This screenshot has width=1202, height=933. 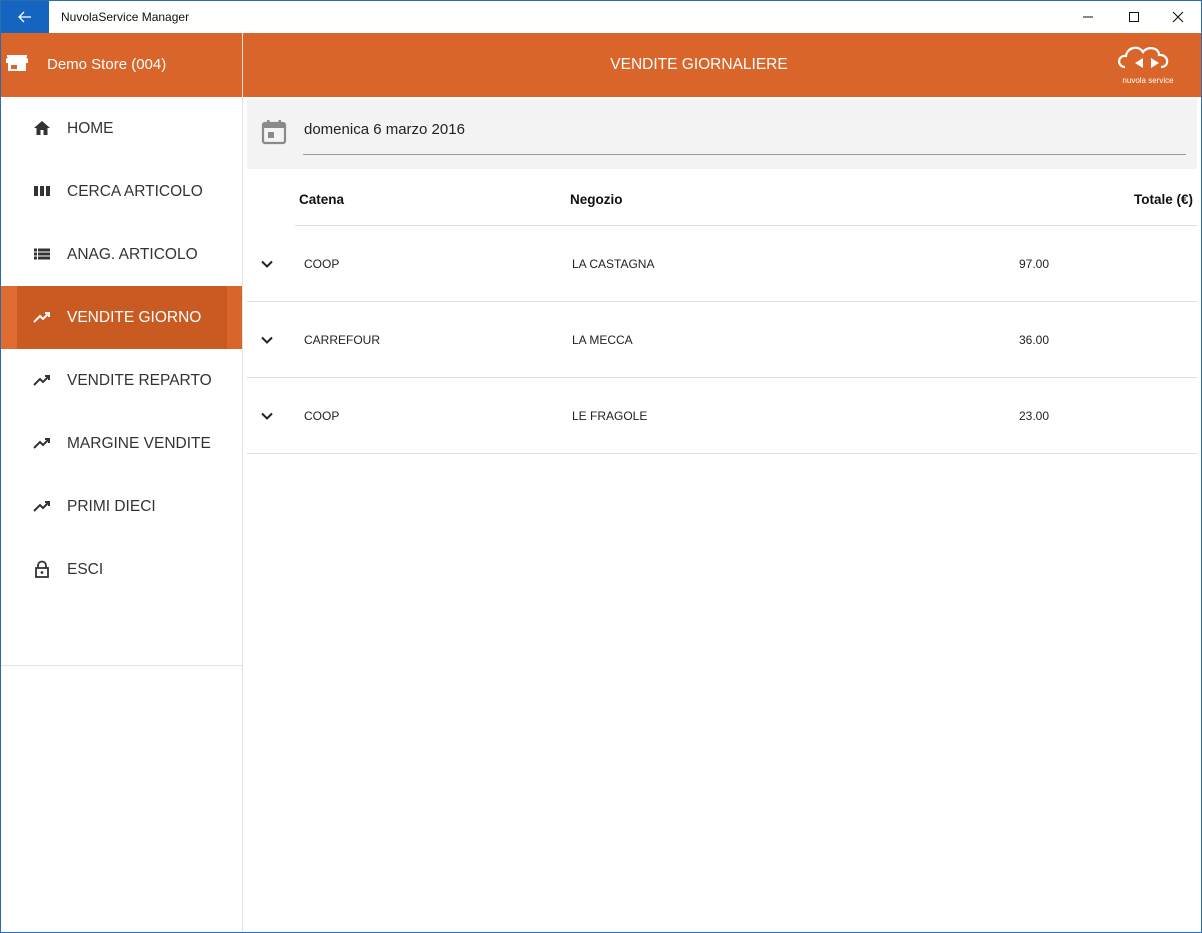 I want to click on store-icon, so click(x=17, y=63).